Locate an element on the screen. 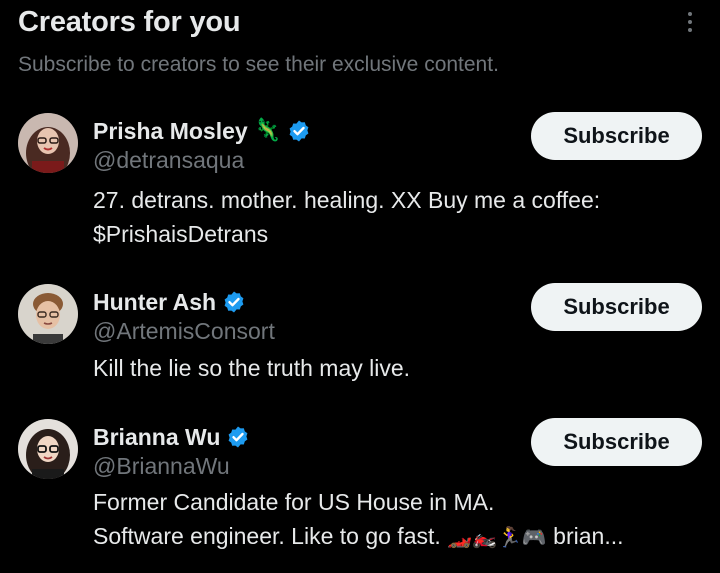  bio-text: Software engineer. Like to go fast. is located at coordinates (270, 536).